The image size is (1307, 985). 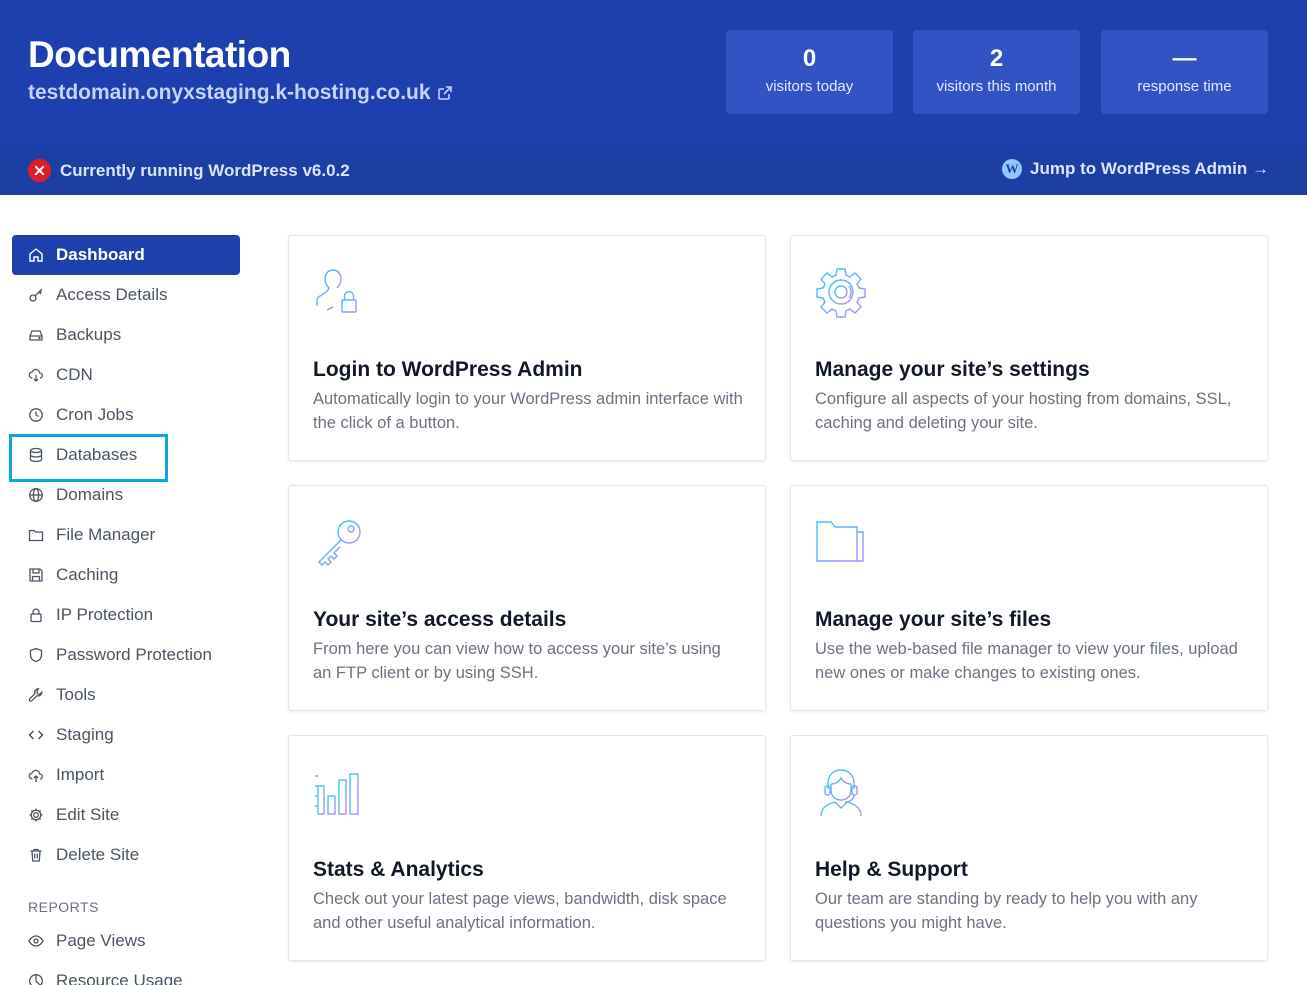 I want to click on sidebar-item-label: Domains, so click(x=90, y=494).